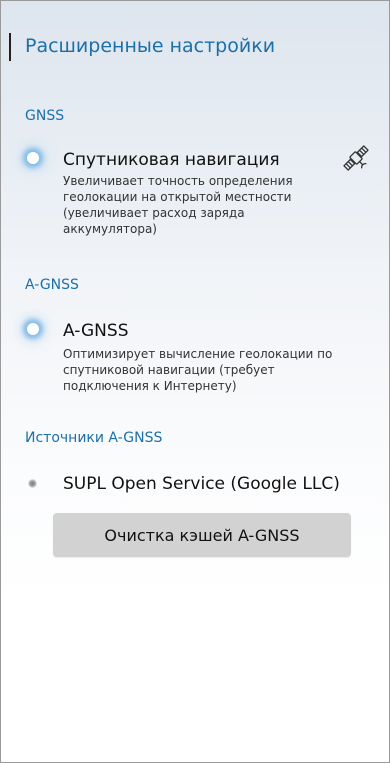 This screenshot has width=390, height=763. Describe the element at coordinates (33, 329) in the screenshot. I see `agnss-radio` at that location.